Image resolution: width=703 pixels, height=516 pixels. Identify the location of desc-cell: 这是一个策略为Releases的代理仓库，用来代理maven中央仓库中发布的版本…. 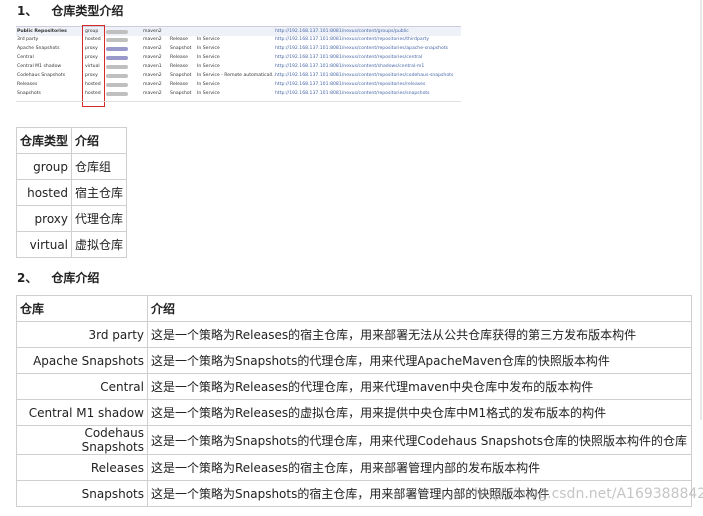
(419, 386).